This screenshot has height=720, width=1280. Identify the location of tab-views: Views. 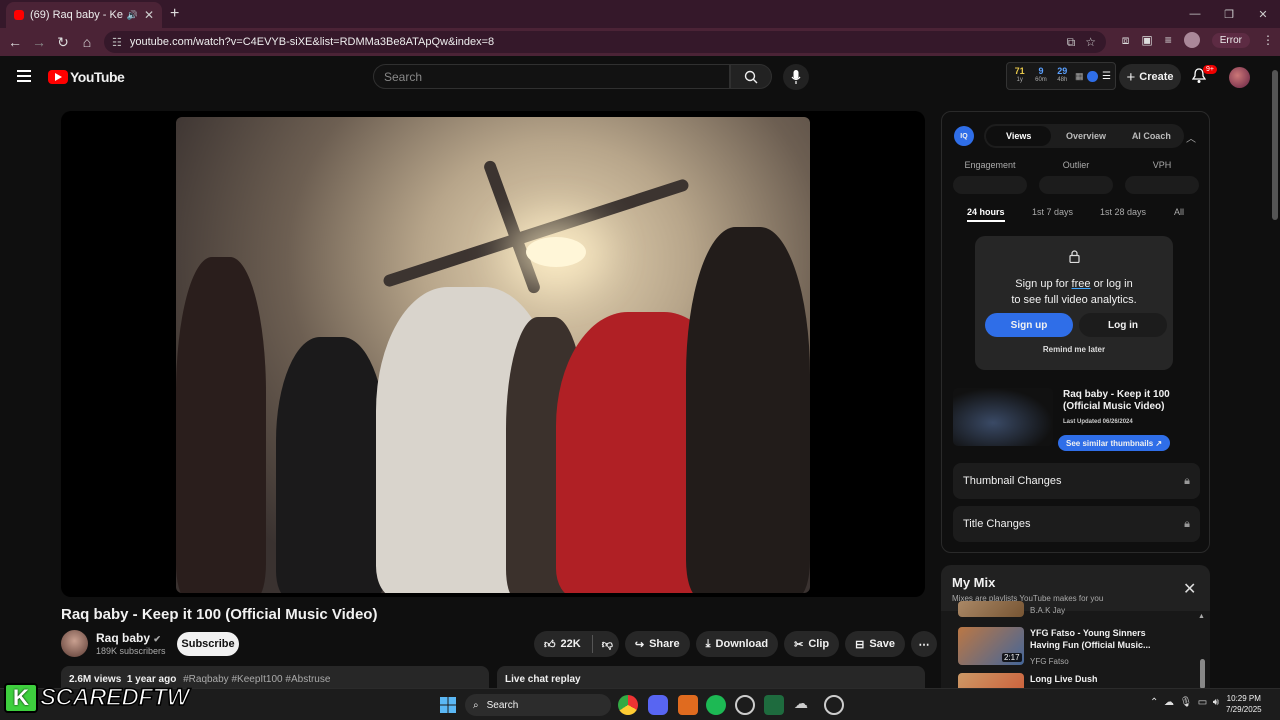
(1019, 136).